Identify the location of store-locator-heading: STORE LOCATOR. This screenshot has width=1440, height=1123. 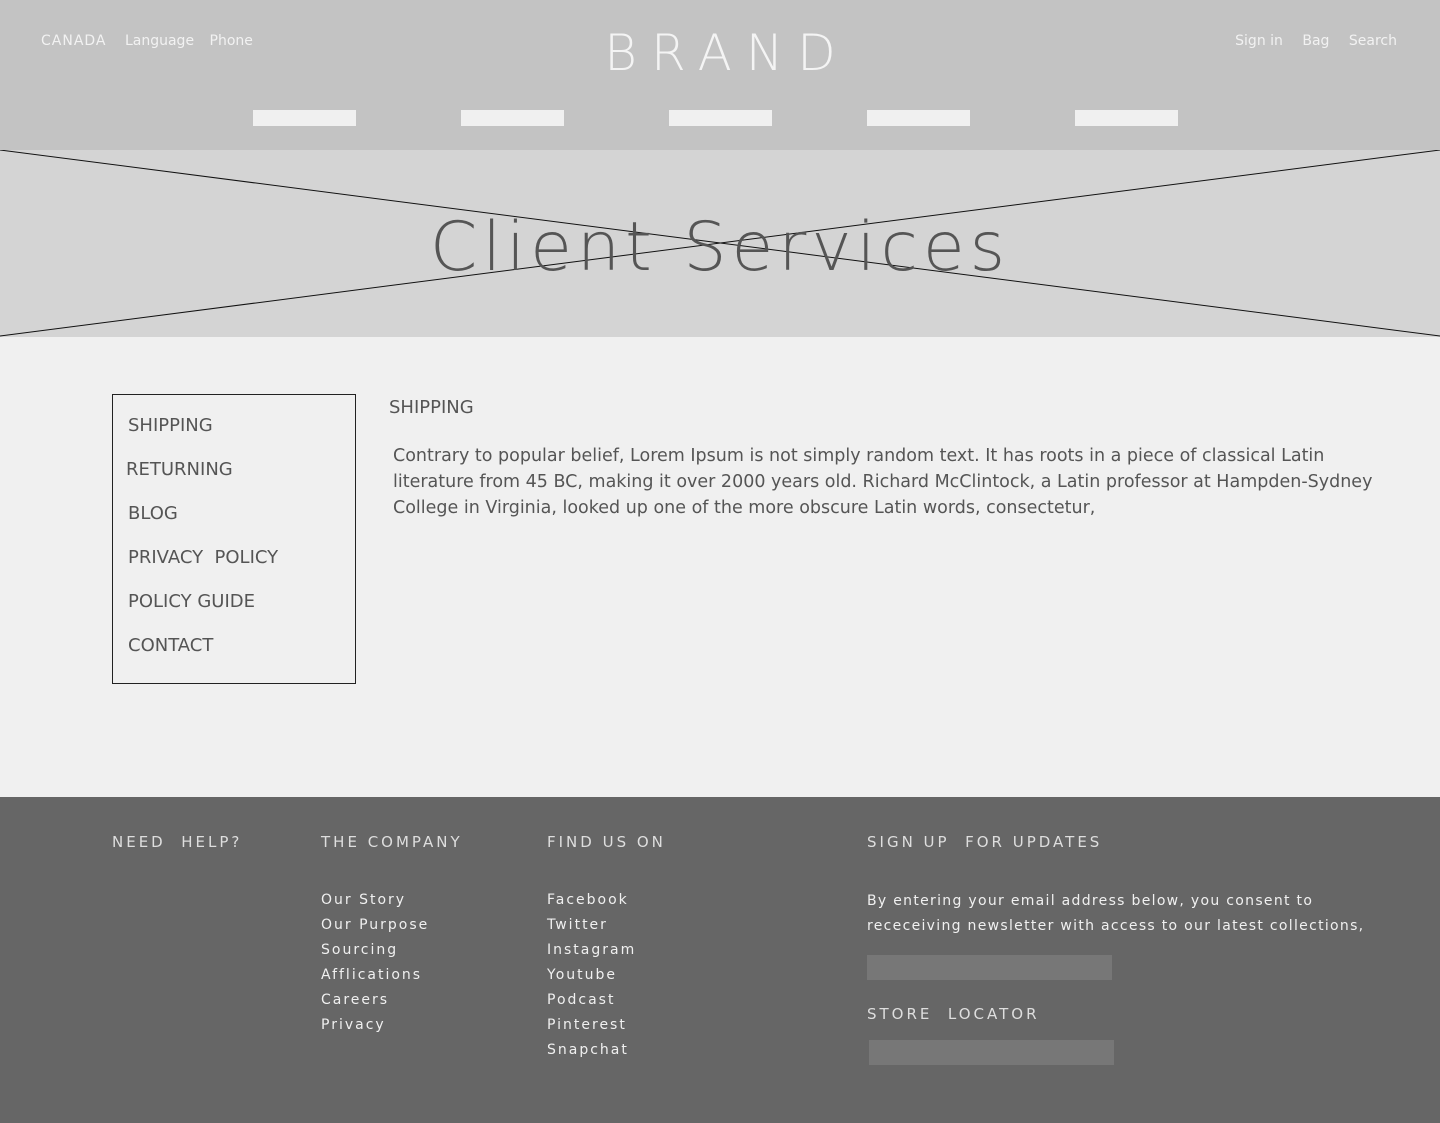
(953, 1014).